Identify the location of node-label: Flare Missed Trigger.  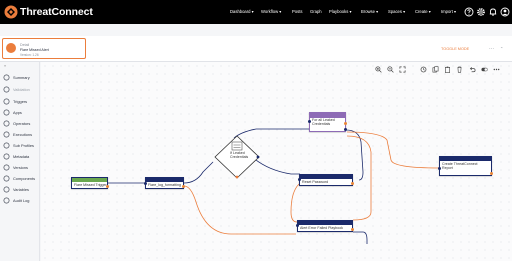
(90, 185).